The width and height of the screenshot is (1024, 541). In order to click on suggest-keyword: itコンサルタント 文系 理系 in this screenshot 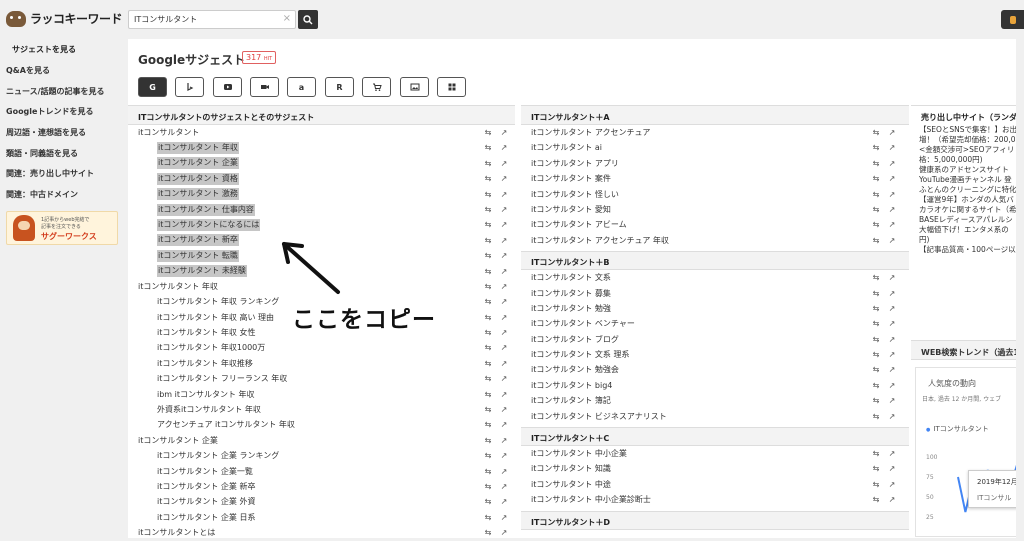, I will do `click(580, 354)`.